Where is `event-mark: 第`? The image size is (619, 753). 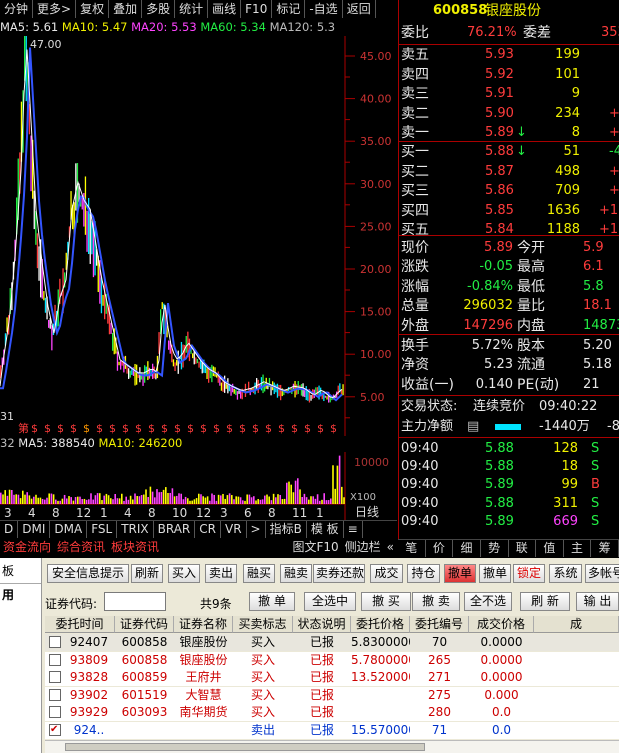 event-mark: 第 is located at coordinates (23, 428).